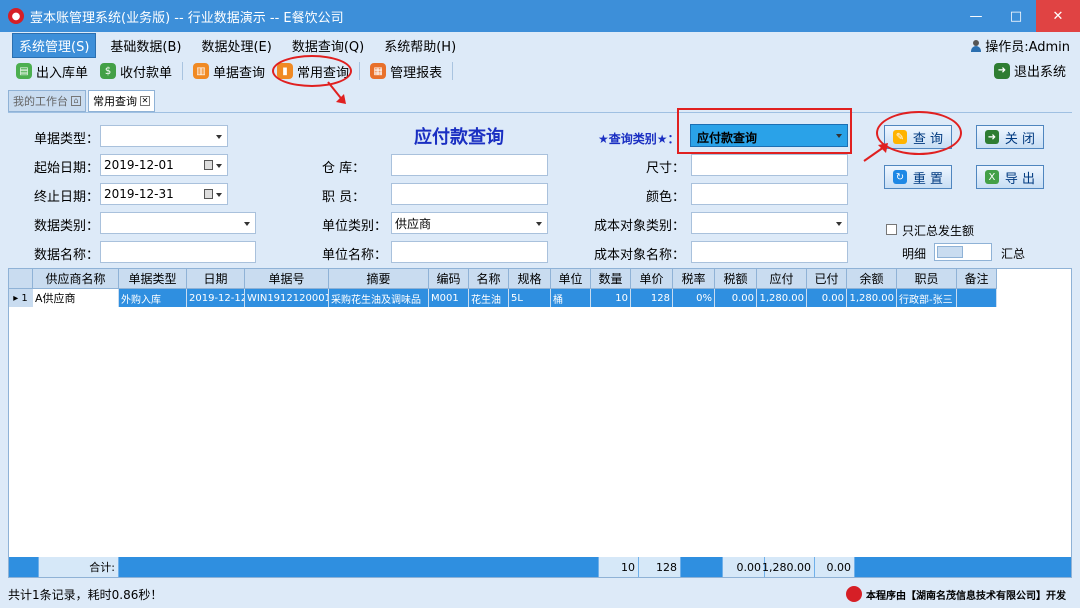 The image size is (1080, 608). I want to click on toolbar-mgmt-report: ▦ 管理报表, so click(406, 71).